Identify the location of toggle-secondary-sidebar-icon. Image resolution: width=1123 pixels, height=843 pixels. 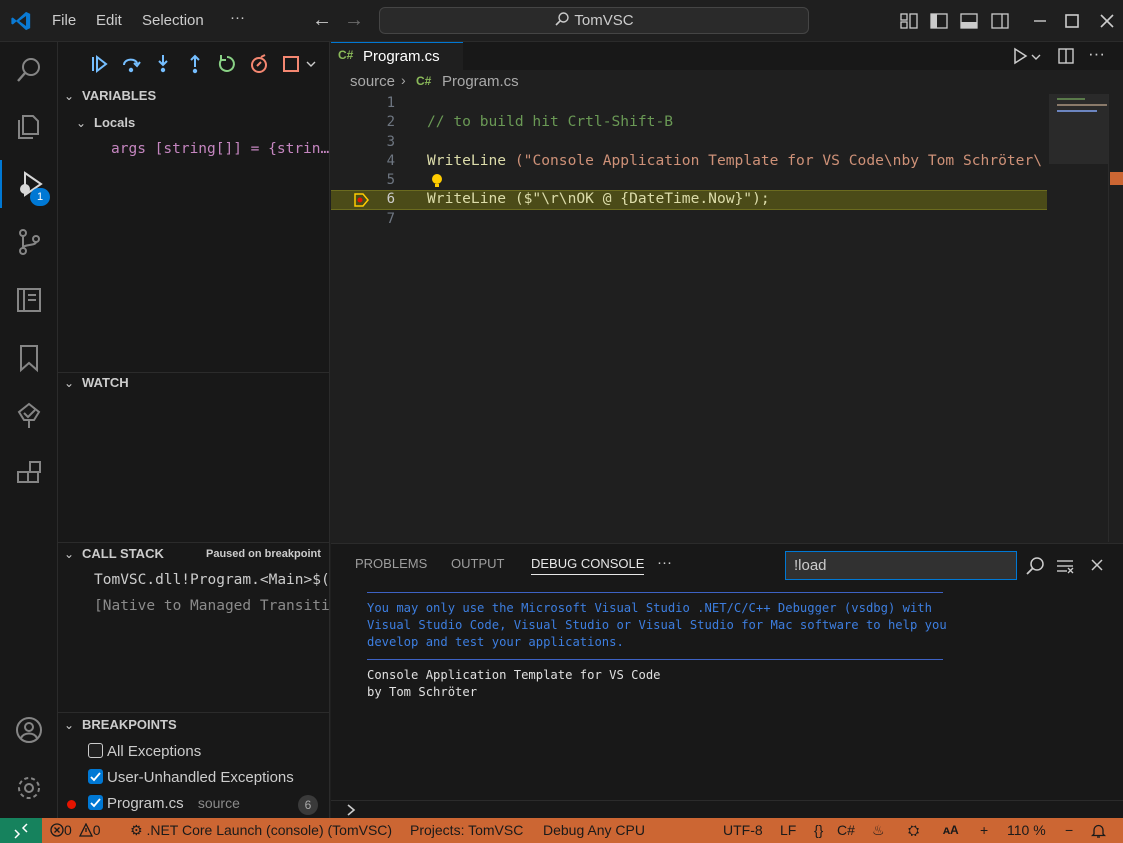
(1000, 21).